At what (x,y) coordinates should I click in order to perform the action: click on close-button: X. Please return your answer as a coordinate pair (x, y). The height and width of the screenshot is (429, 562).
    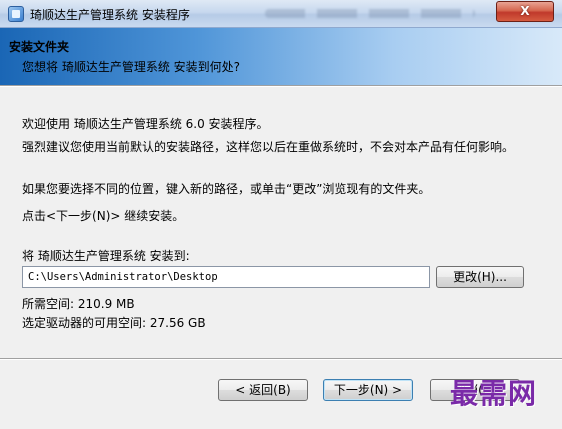
    Looking at the image, I should click on (525, 11).